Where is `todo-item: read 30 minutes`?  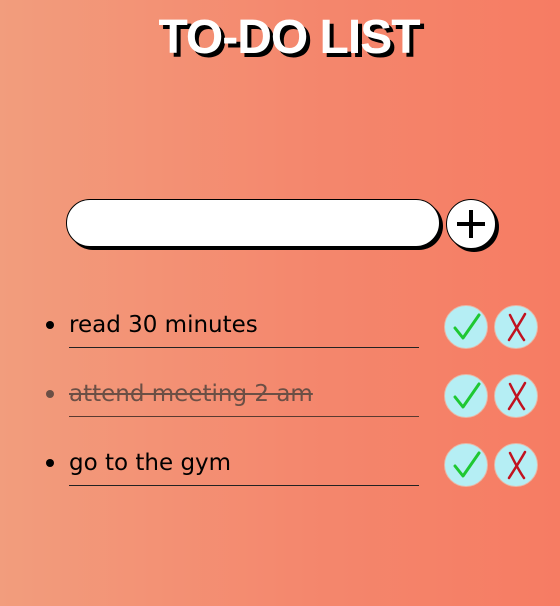 todo-item: read 30 minutes is located at coordinates (294, 339).